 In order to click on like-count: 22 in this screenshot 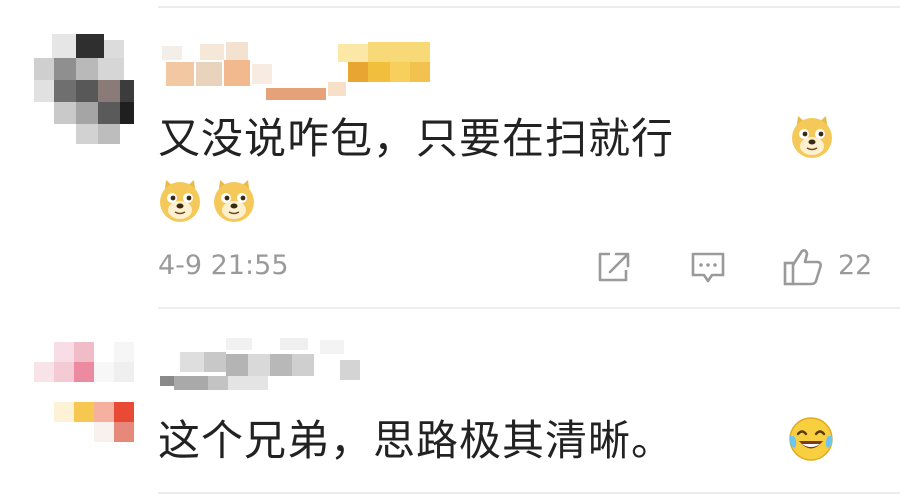, I will do `click(855, 265)`.